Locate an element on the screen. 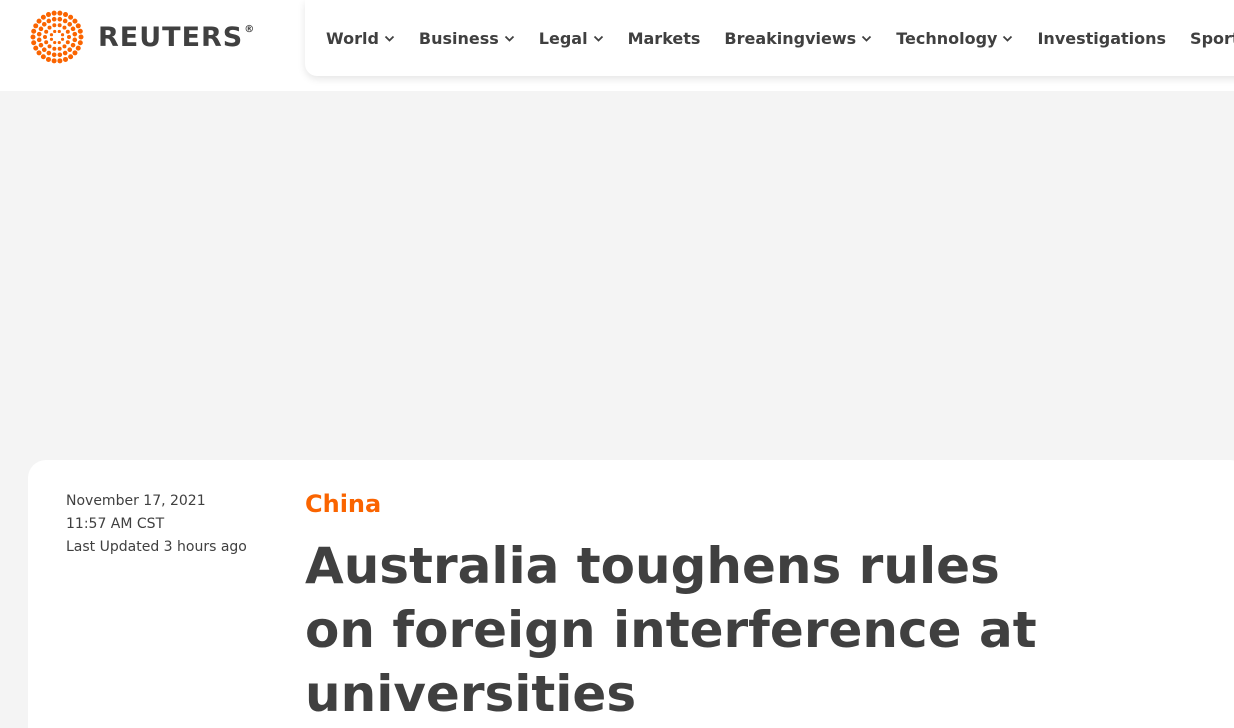 The width and height of the screenshot is (1234, 728). nav-item-label: Legal is located at coordinates (563, 38).